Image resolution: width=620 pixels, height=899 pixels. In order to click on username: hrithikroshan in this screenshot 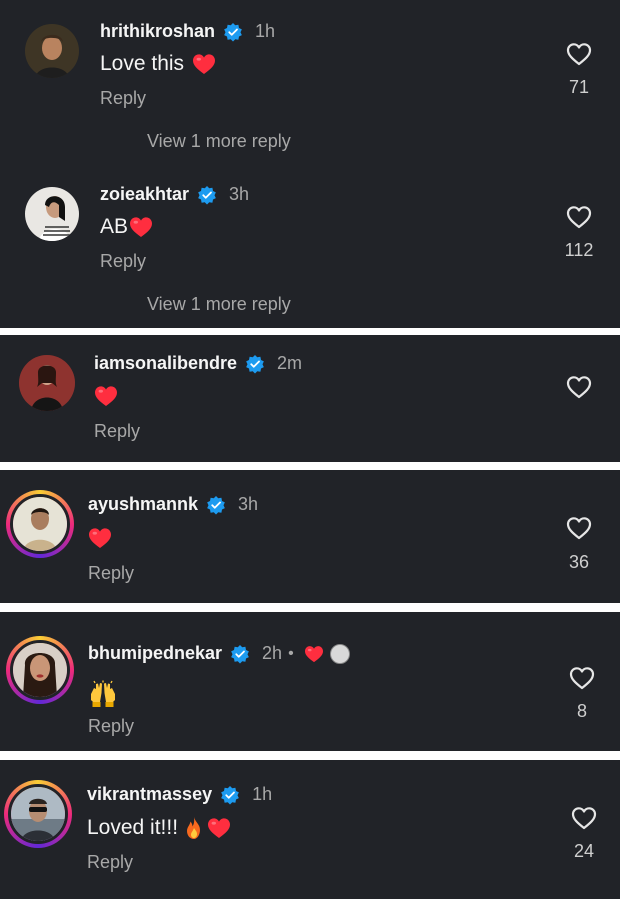, I will do `click(157, 31)`.